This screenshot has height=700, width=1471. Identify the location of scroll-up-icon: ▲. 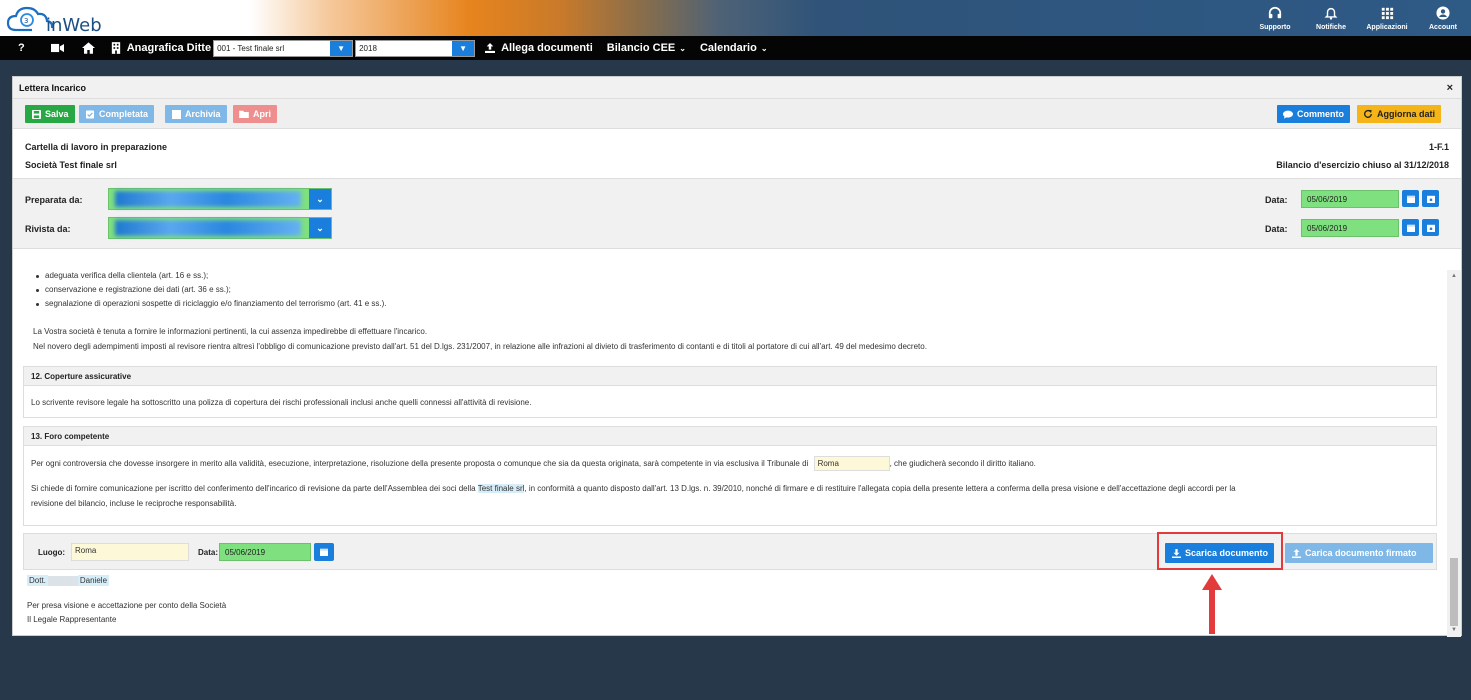
(1454, 276).